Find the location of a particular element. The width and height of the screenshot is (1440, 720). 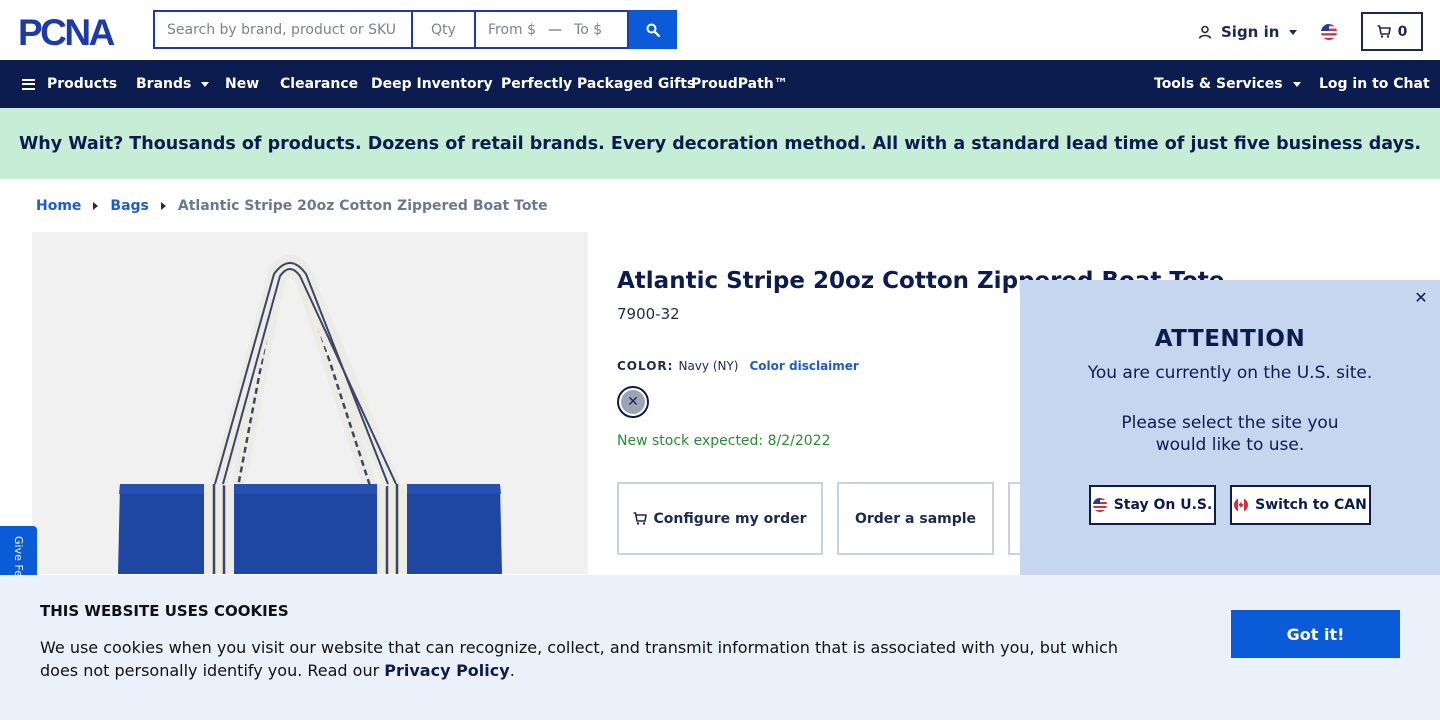

nav-chat-login: Log in to Chat is located at coordinates (1374, 84).